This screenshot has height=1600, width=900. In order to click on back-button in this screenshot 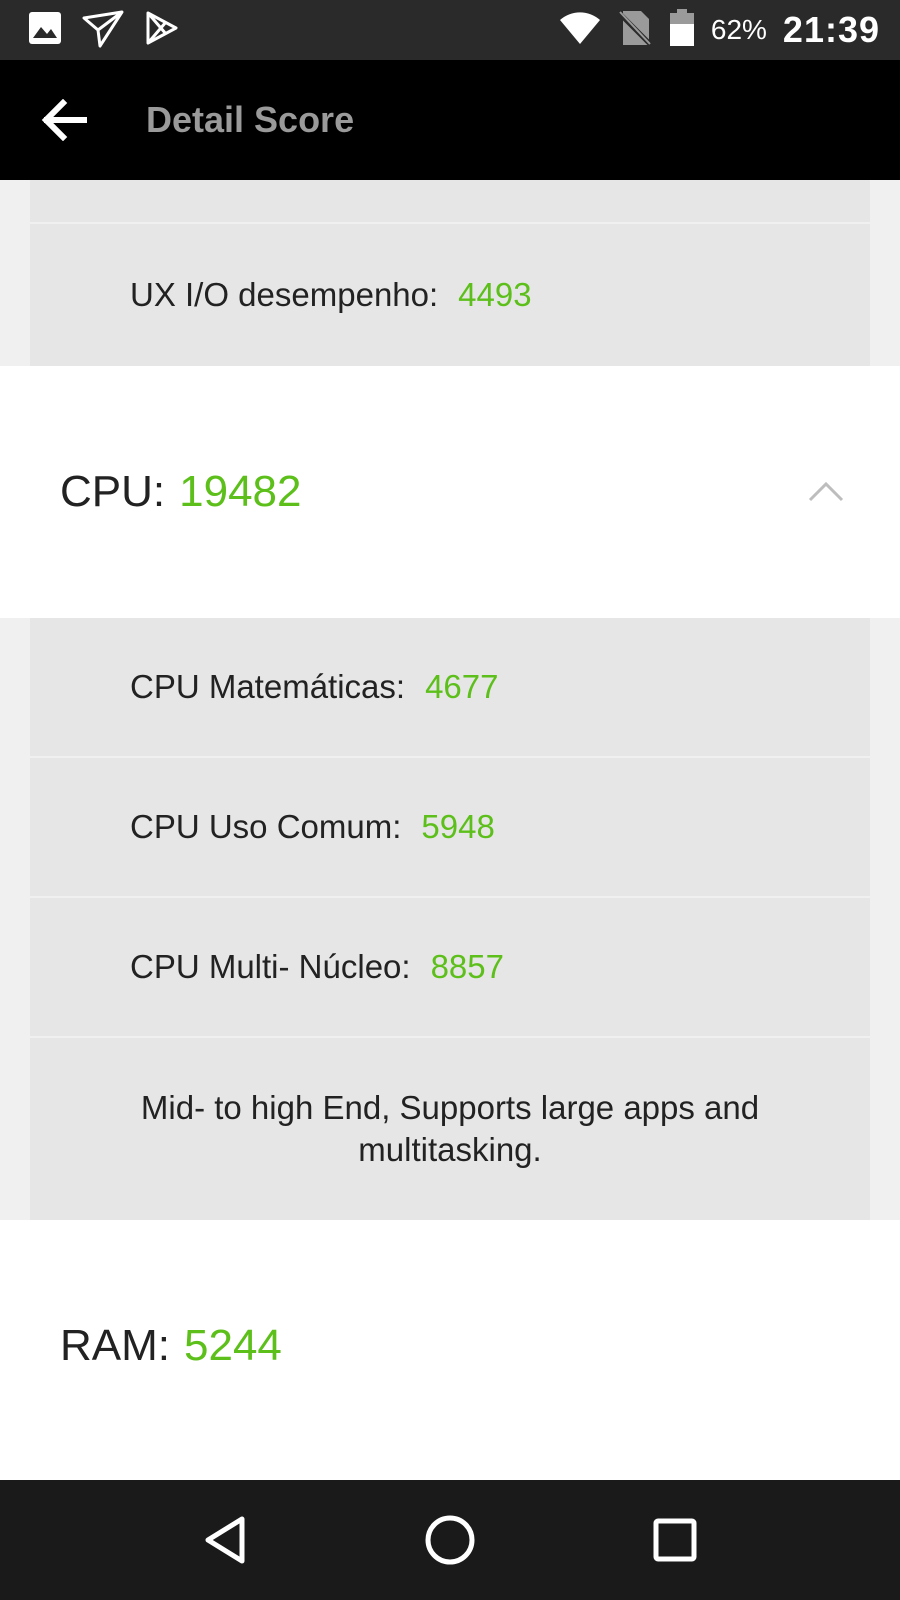, I will do `click(64, 120)`.